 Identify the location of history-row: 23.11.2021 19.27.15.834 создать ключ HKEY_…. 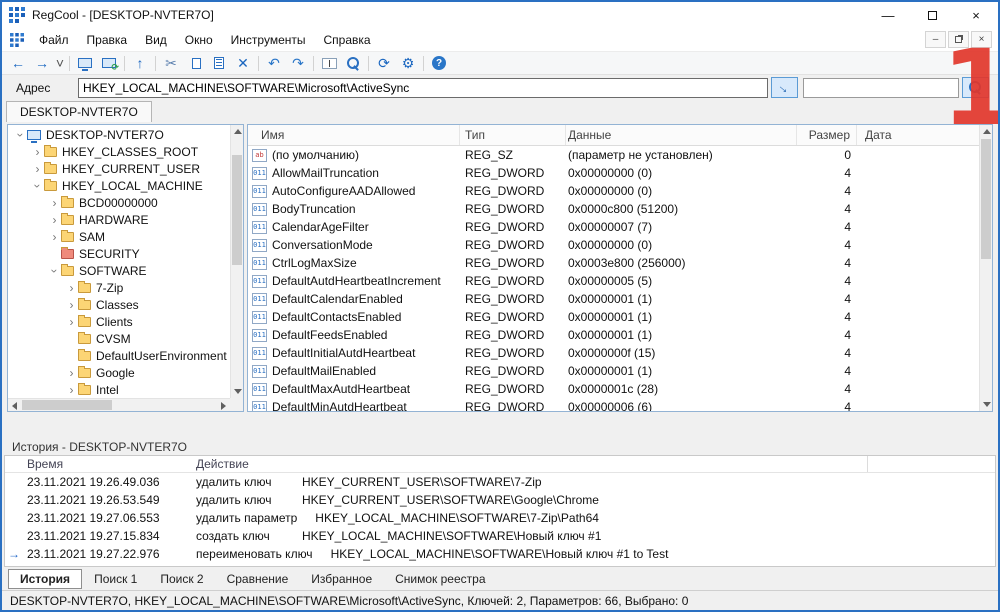
(500, 536).